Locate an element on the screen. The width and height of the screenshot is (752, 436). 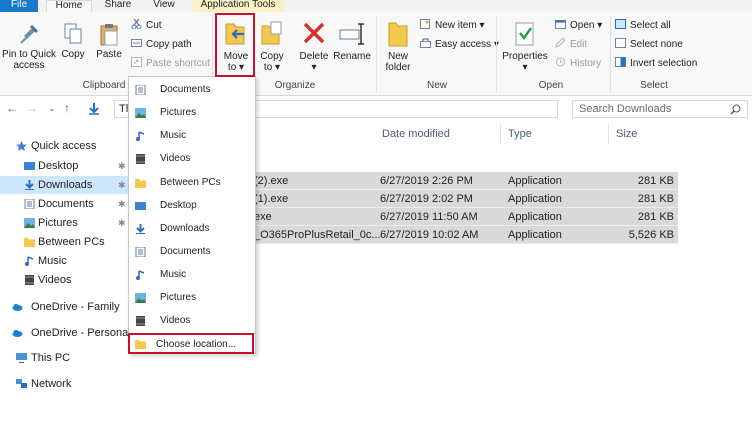
menu-item-music: Music is located at coordinates (192, 136).